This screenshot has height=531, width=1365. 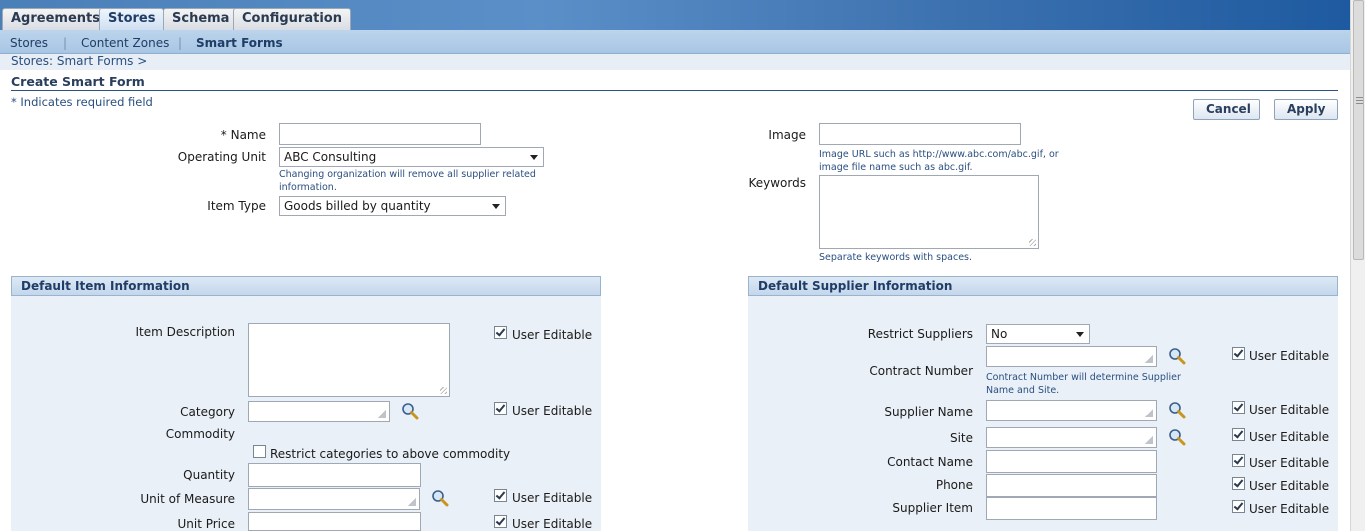 I want to click on category-user-editable-checkbox, so click(x=500, y=408).